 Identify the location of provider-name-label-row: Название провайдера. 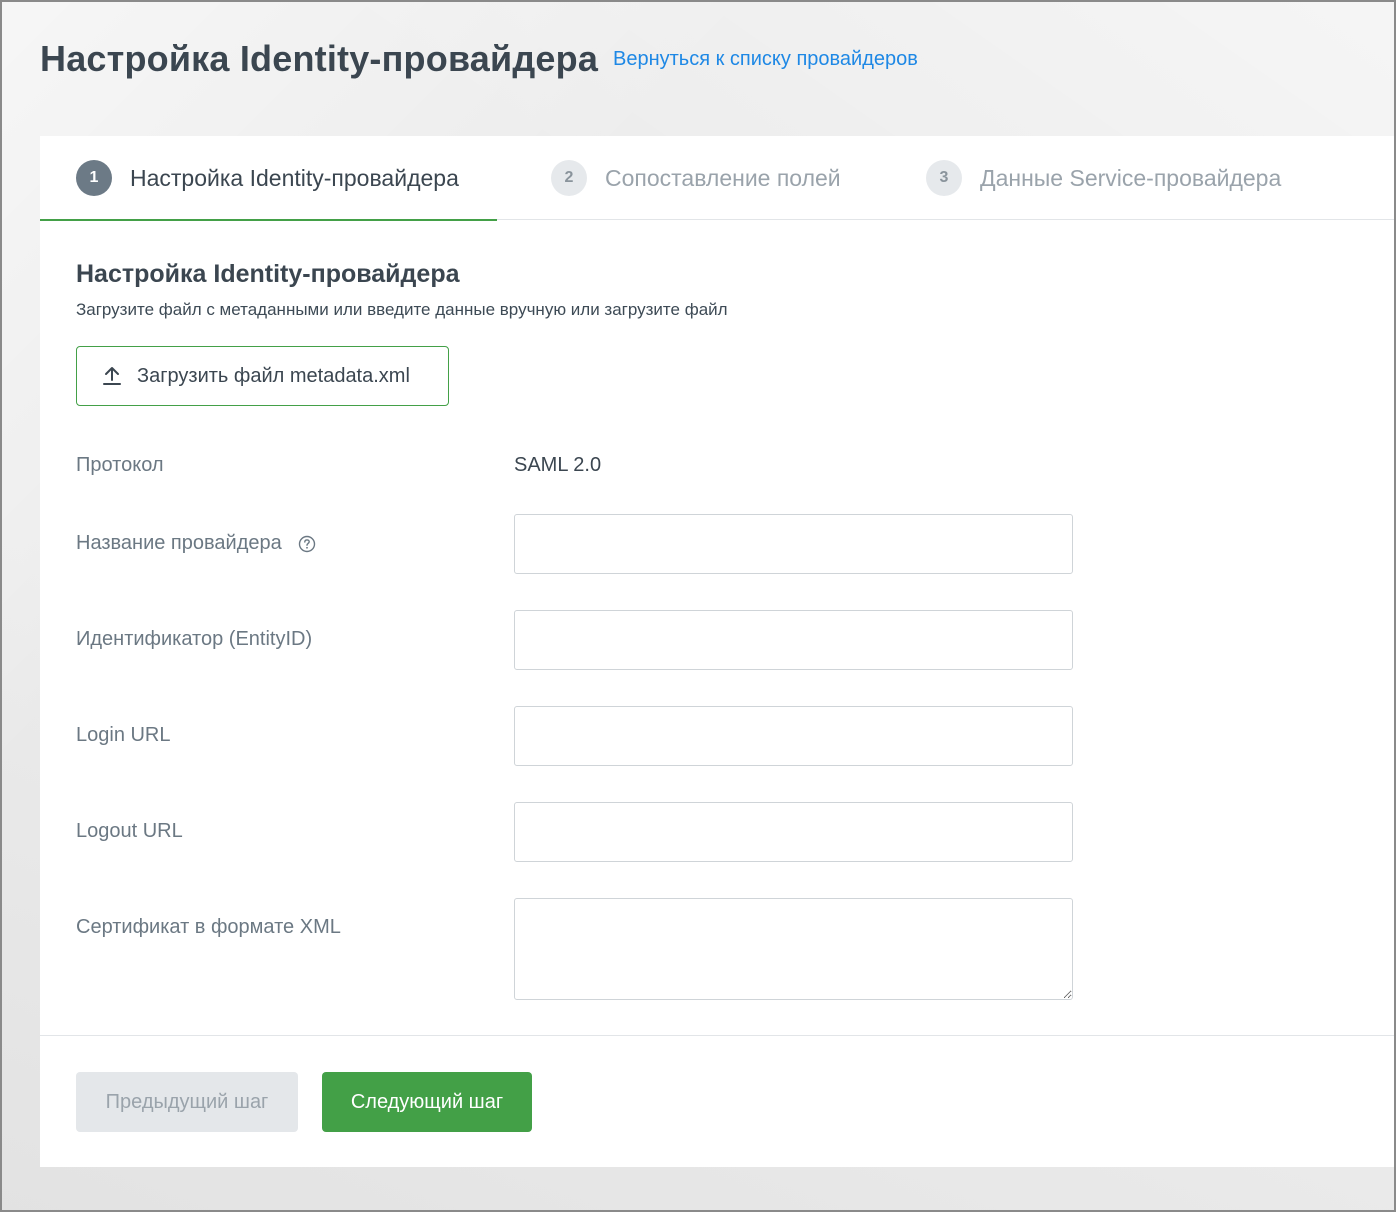
(196, 543).